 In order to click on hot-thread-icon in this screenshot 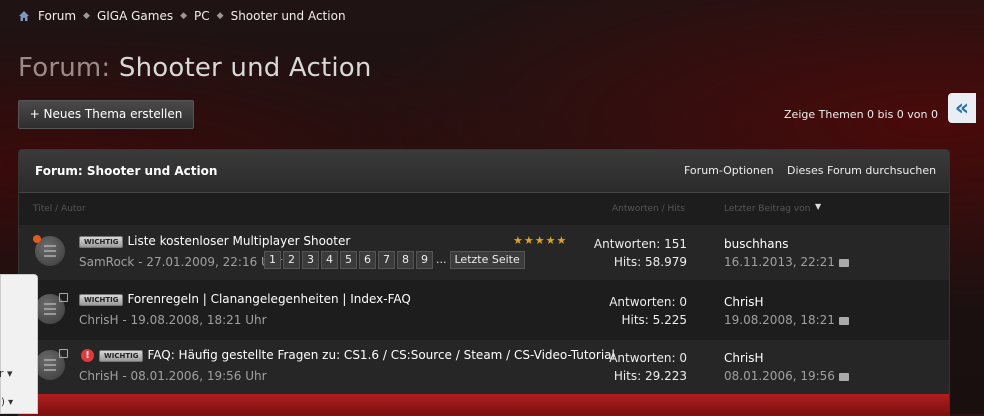, I will do `click(37, 239)`.